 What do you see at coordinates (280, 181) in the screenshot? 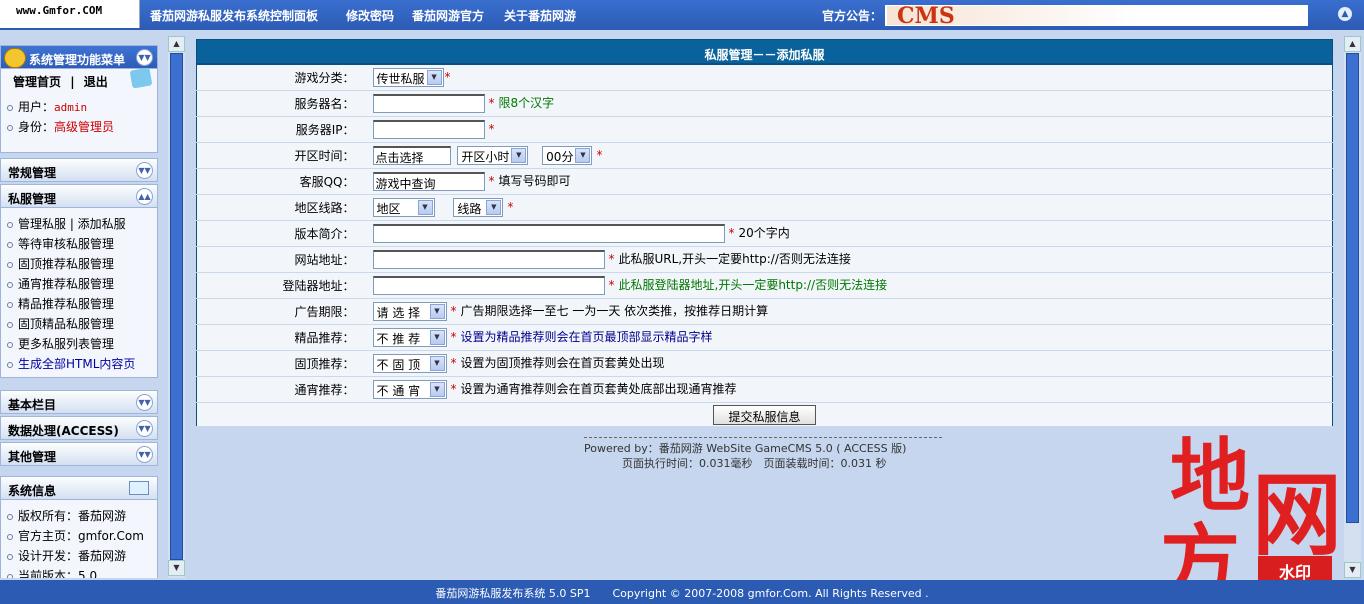
I see `qq-label: 客服QQ：` at bounding box center [280, 181].